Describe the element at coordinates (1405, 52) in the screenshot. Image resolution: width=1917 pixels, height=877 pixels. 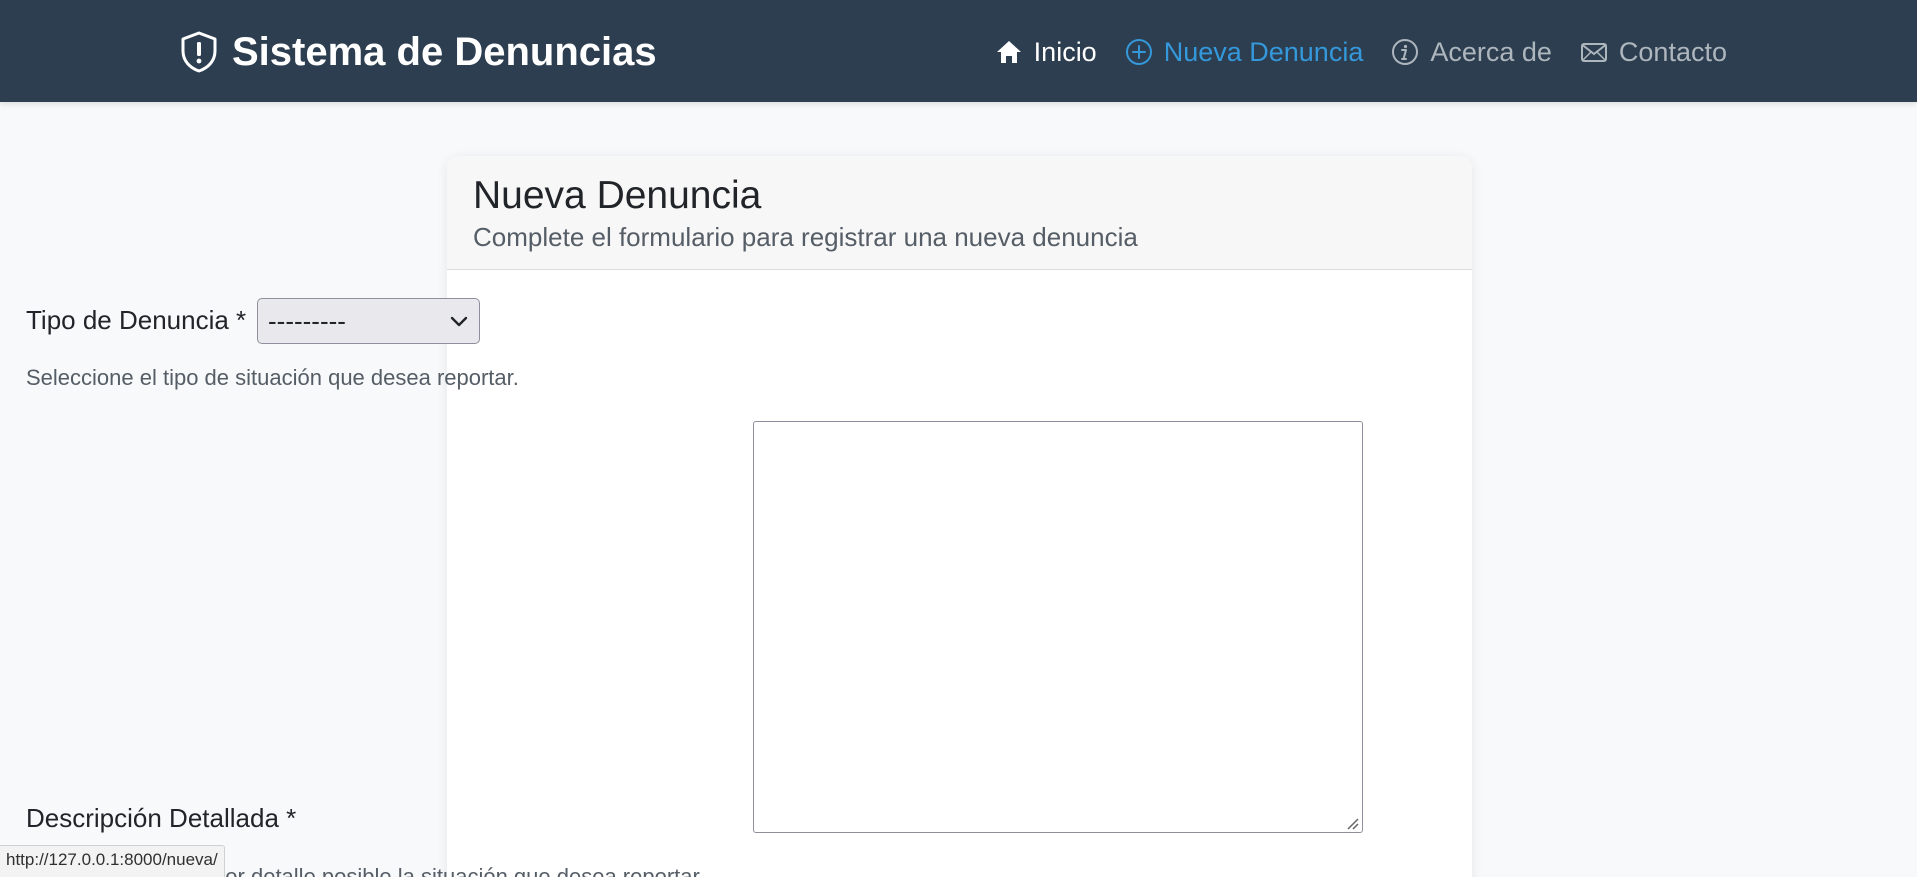
I see `info-circle-icon` at that location.